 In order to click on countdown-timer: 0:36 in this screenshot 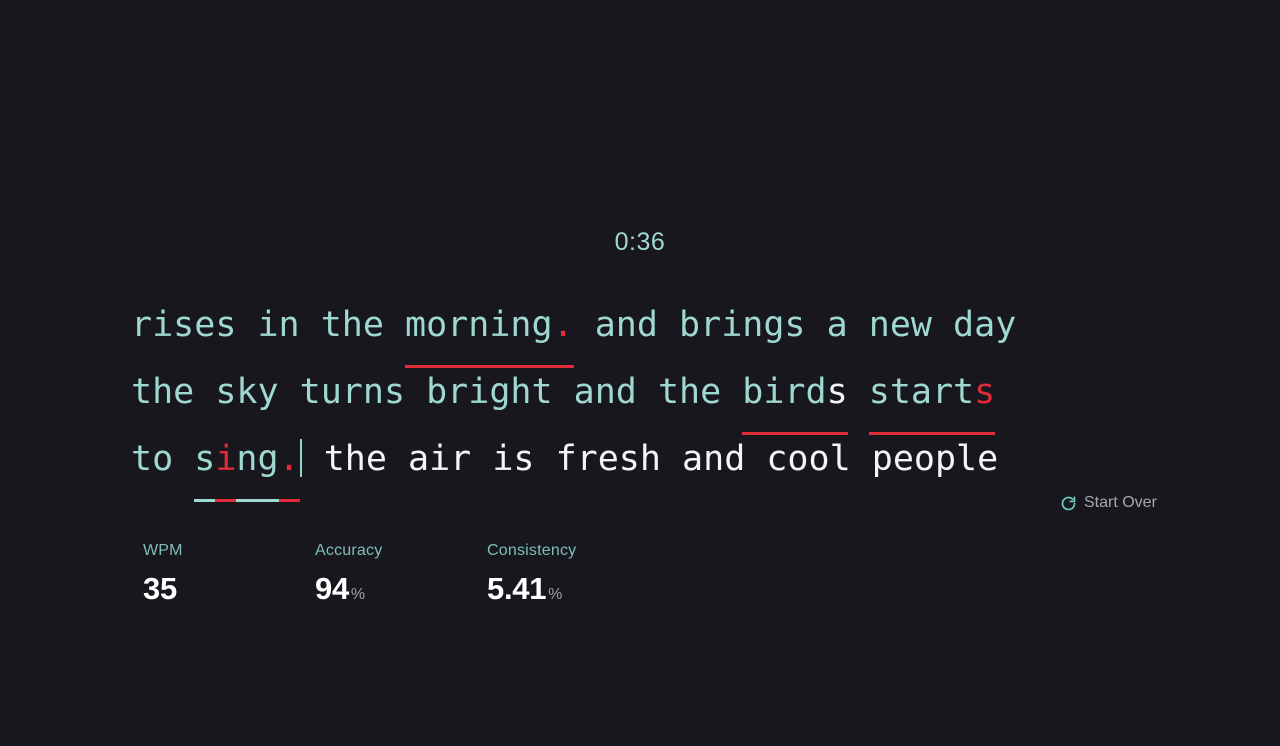, I will do `click(640, 242)`.